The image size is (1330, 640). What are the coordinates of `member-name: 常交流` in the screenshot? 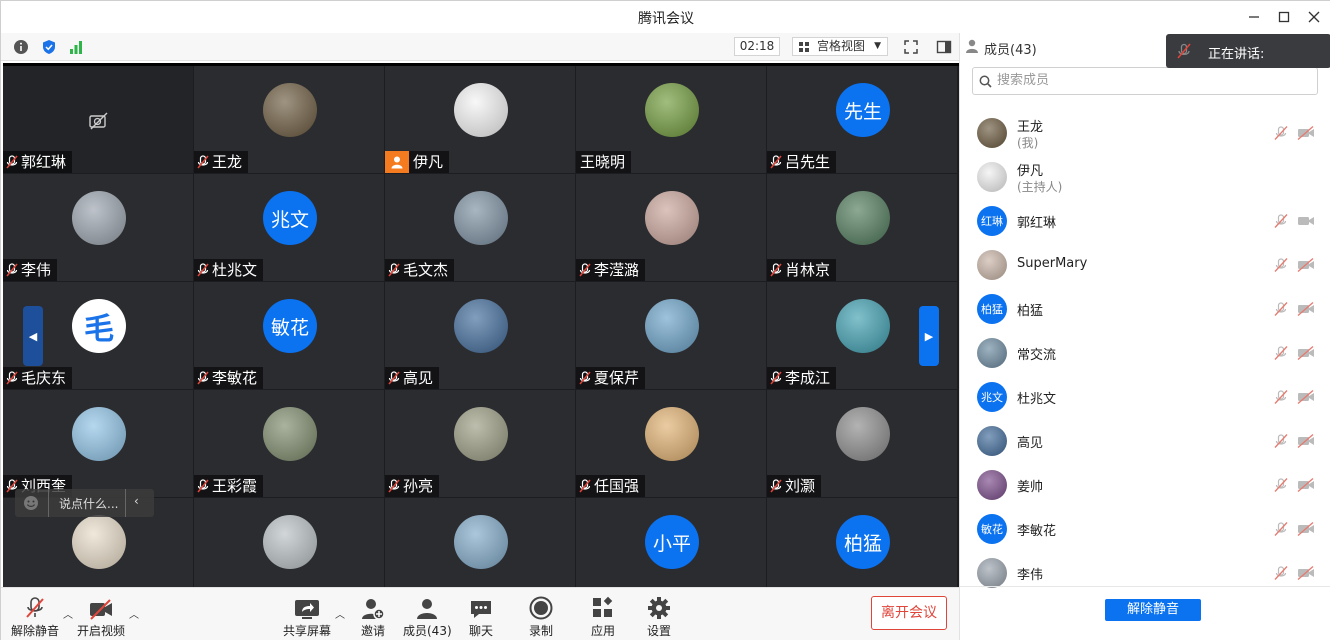 It's located at (1037, 355).